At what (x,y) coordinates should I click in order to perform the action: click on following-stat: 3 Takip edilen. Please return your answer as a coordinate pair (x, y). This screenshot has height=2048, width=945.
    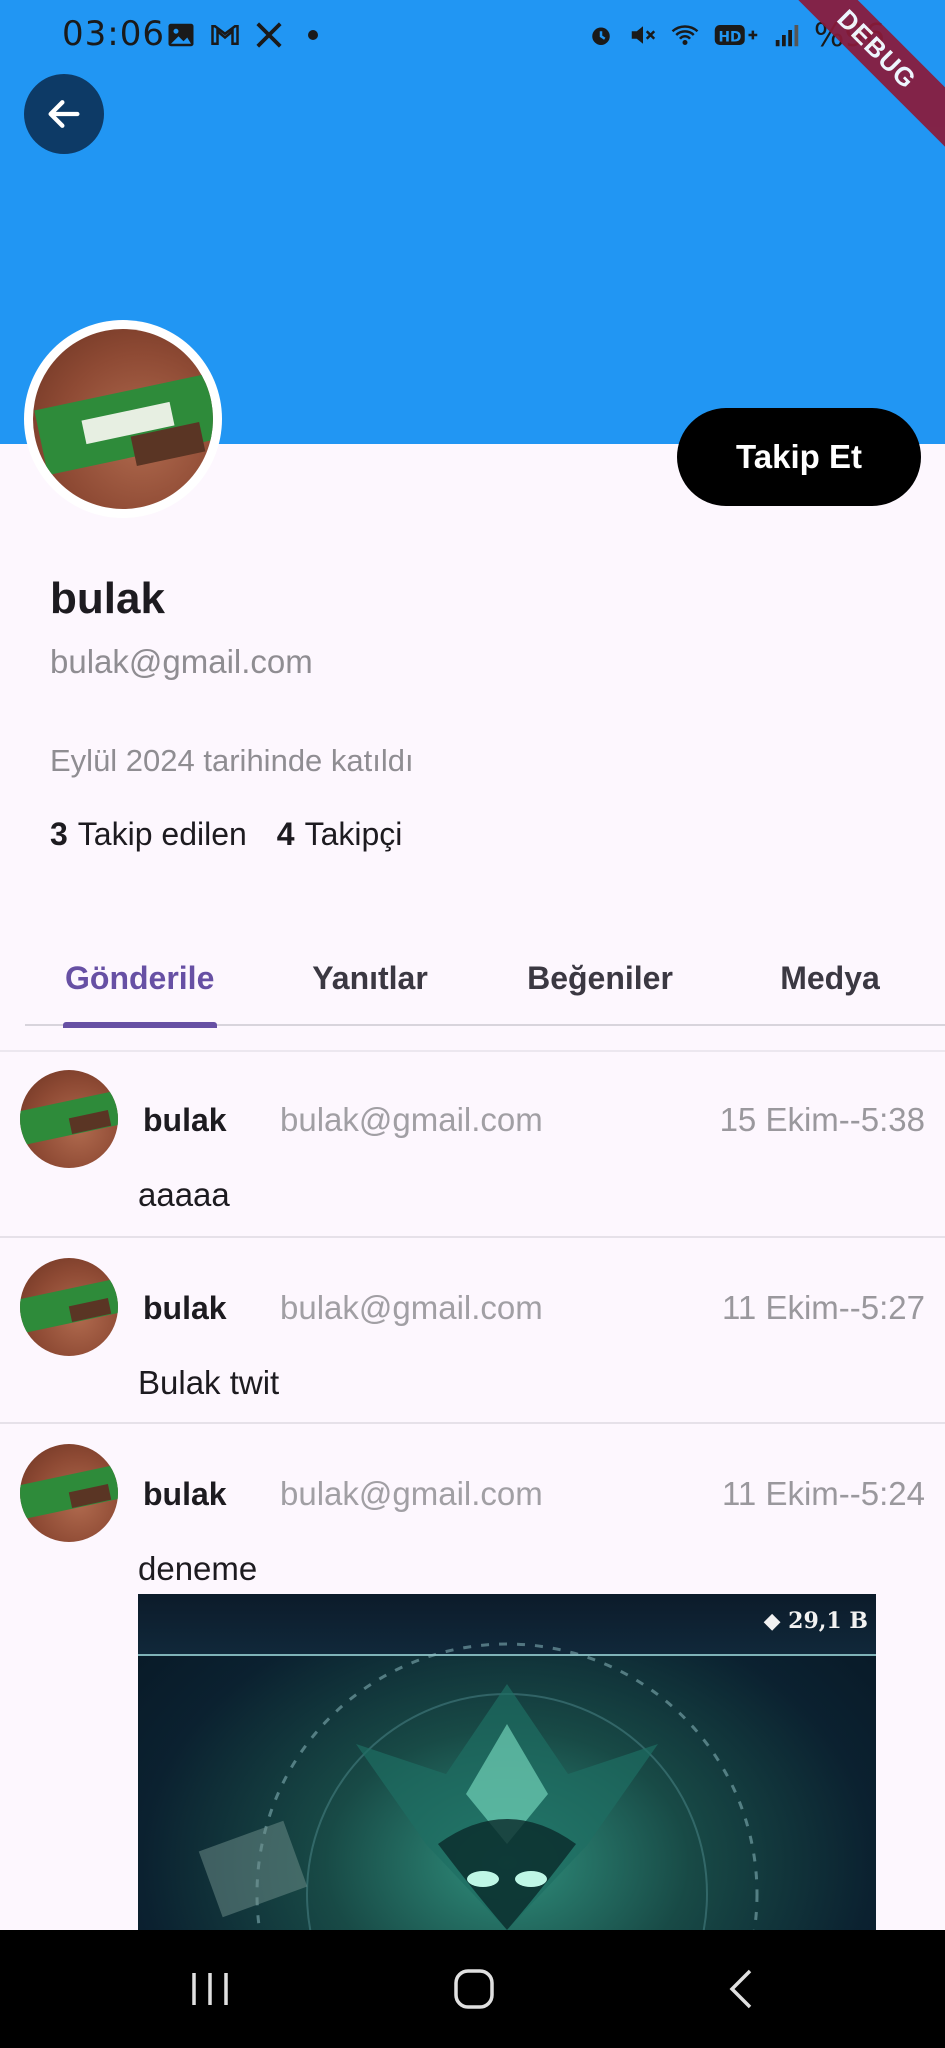
    Looking at the image, I should click on (148, 834).